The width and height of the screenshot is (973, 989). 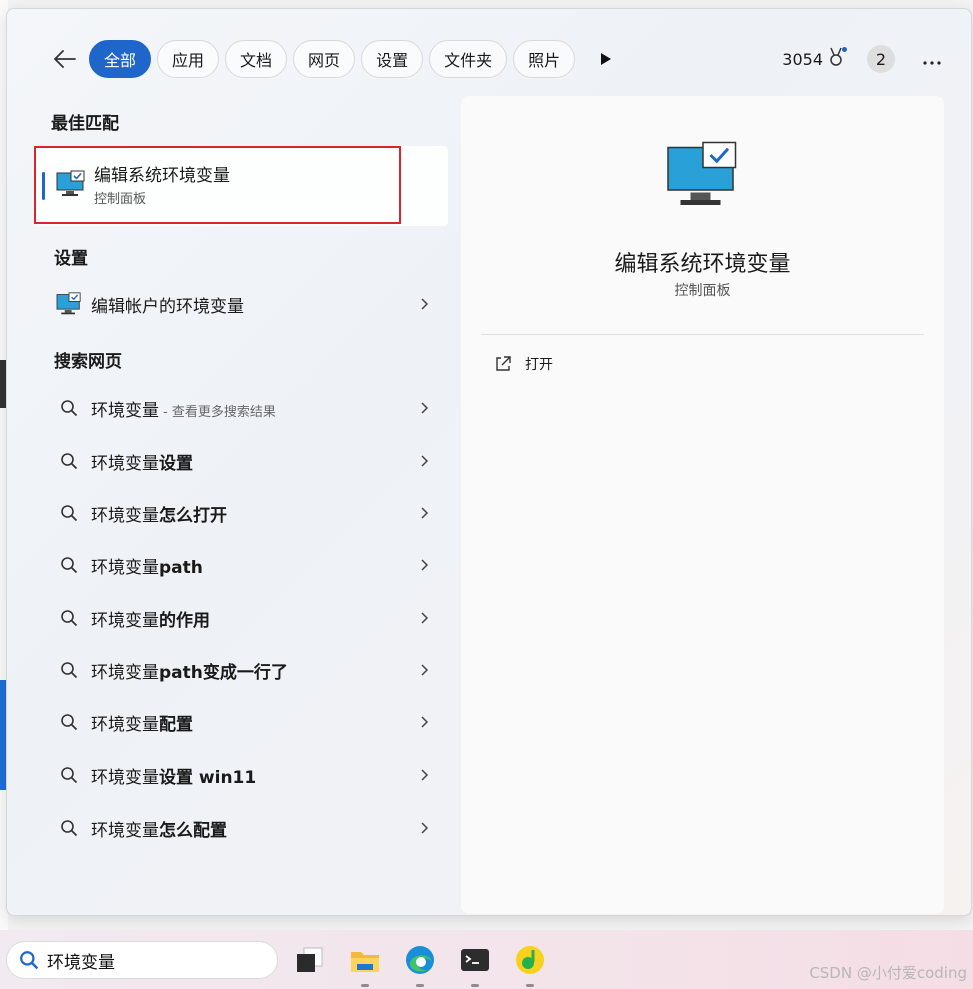 I want to click on web-result-suggestion: 设置, so click(x=176, y=463).